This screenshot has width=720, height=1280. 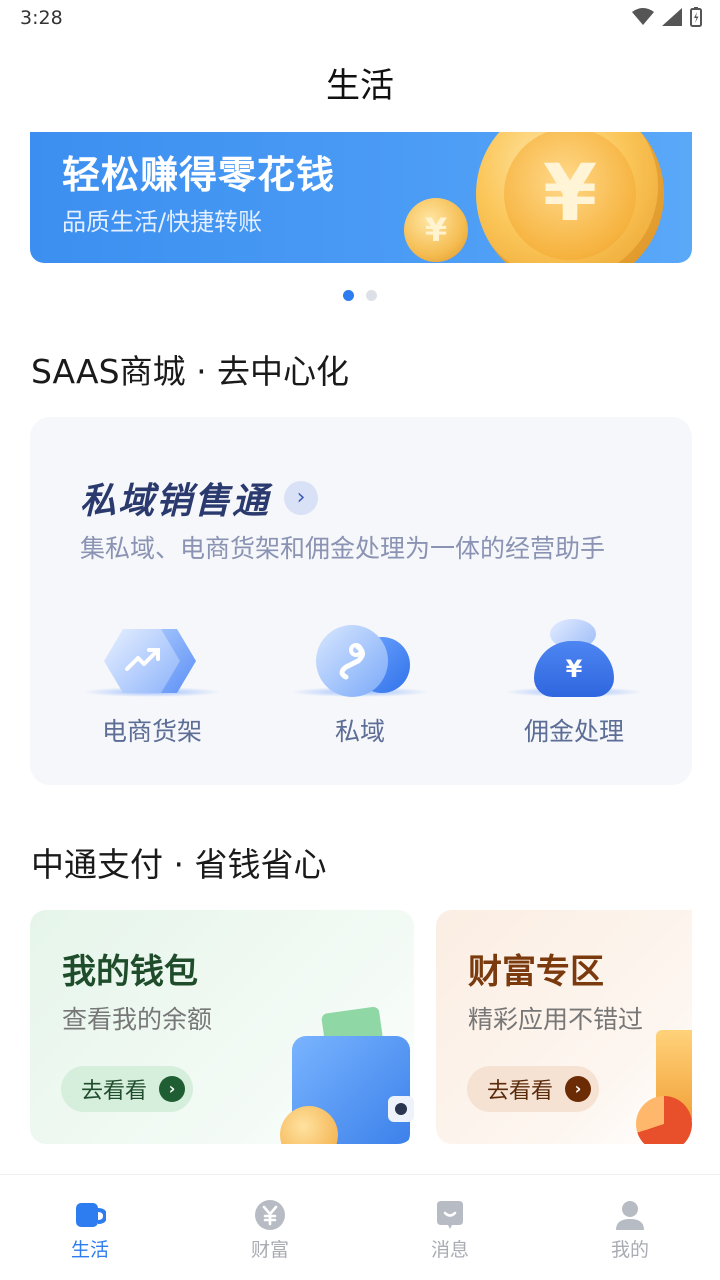 I want to click on big-coin-icon: ¥, so click(x=570, y=197).